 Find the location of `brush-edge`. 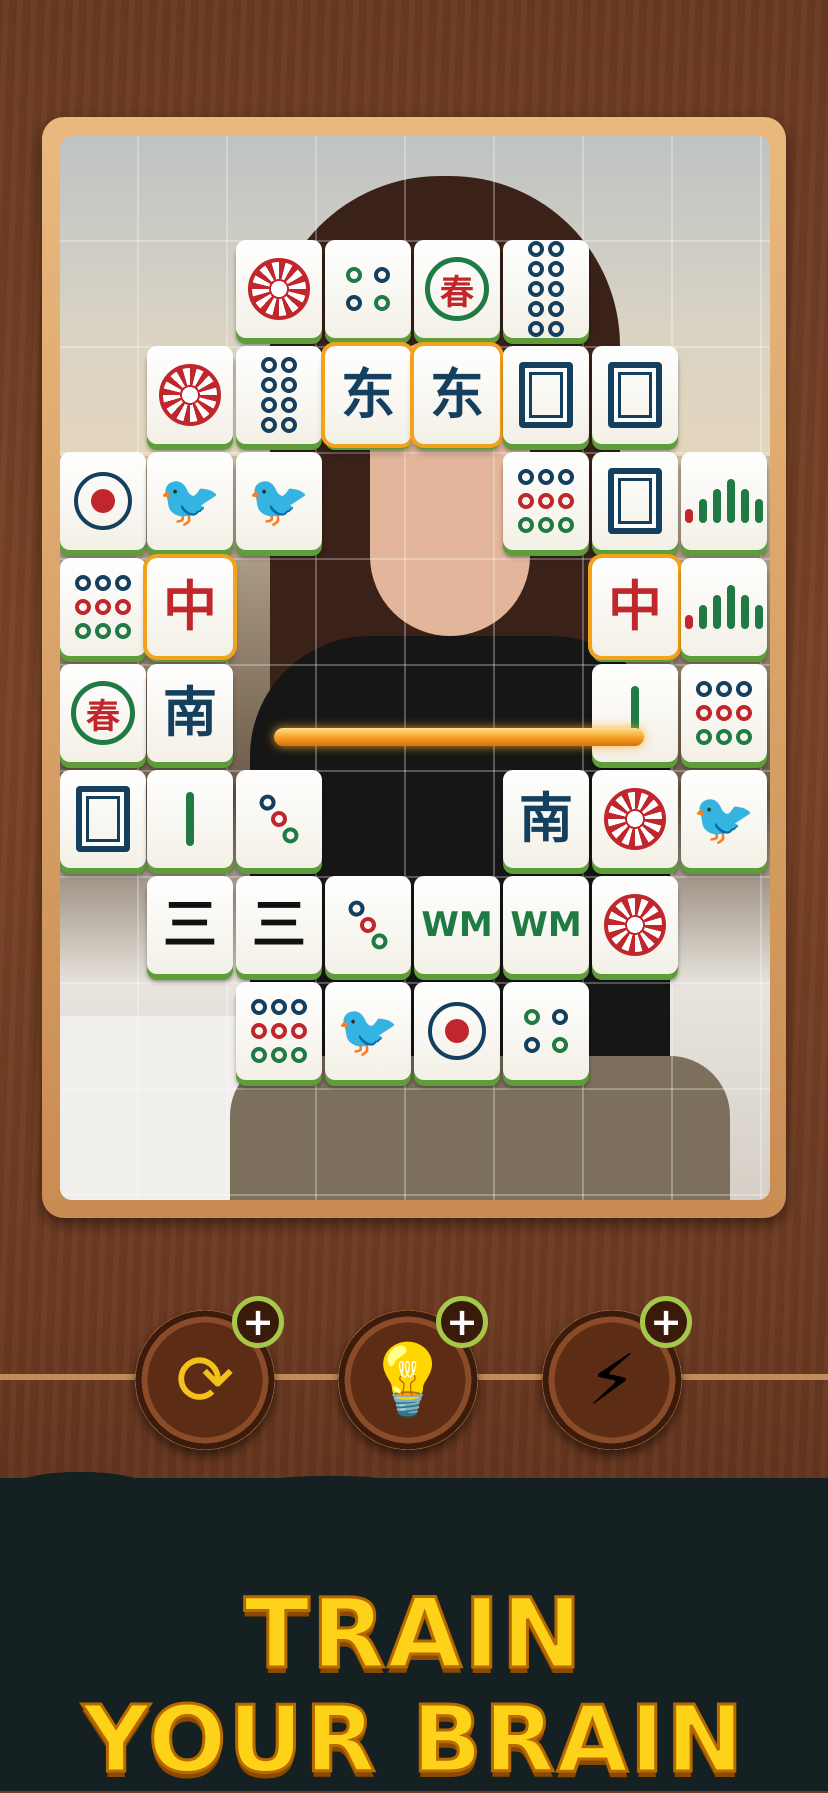

brush-edge is located at coordinates (414, 1480).